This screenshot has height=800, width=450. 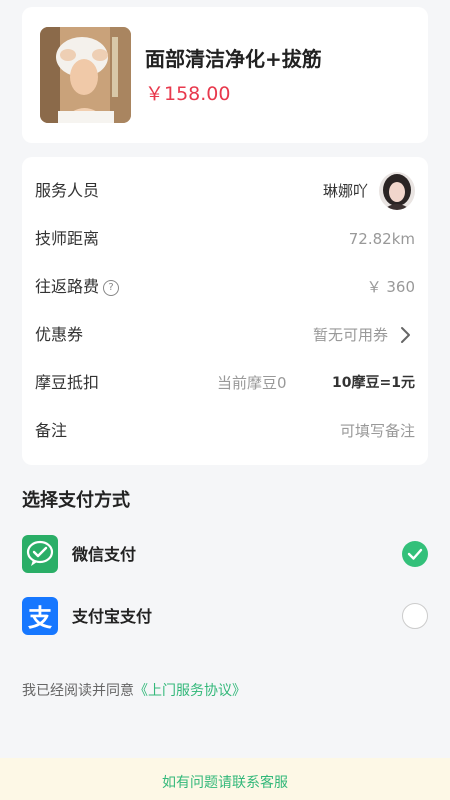 I want to click on chevron-right-icon, so click(x=405, y=335).